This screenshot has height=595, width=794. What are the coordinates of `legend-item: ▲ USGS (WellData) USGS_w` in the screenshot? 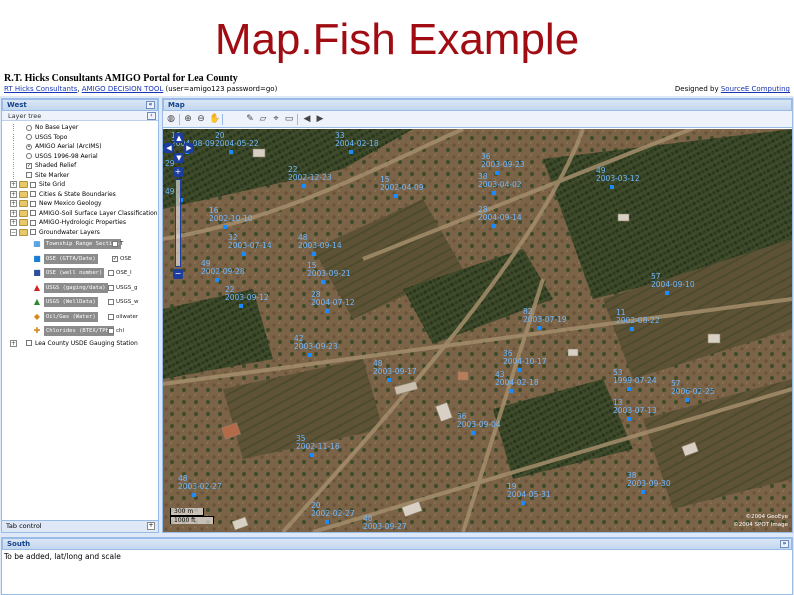 It's located at (80, 302).